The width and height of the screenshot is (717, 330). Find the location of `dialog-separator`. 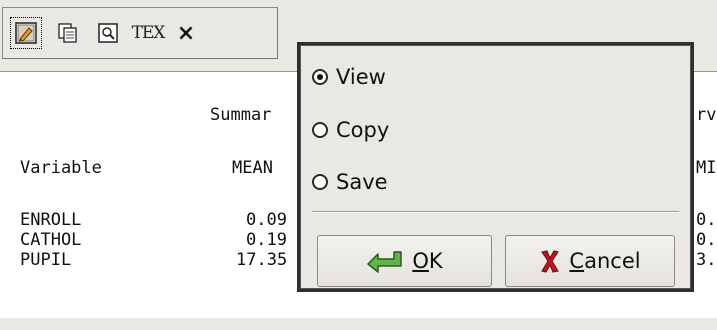

dialog-separator is located at coordinates (495, 212).